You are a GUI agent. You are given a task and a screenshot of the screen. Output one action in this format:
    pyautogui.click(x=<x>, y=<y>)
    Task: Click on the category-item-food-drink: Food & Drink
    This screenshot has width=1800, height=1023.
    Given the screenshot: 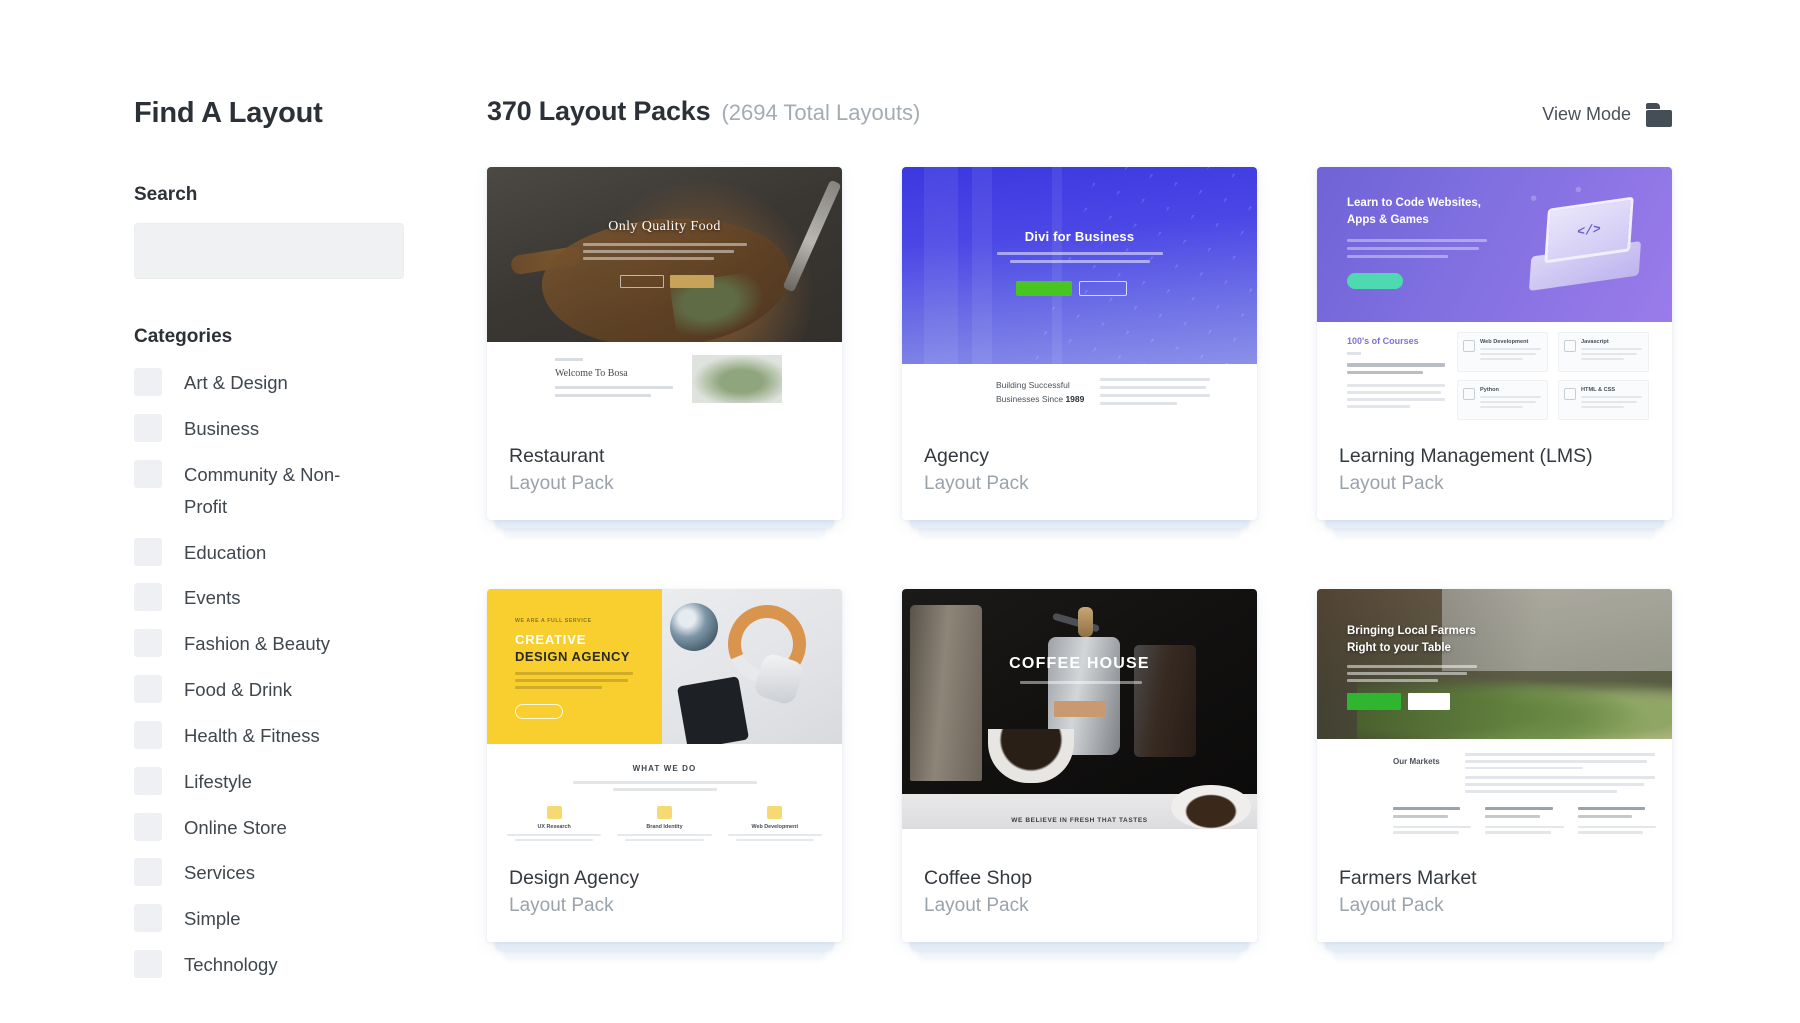 What is the action you would take?
    pyautogui.click(x=279, y=690)
    